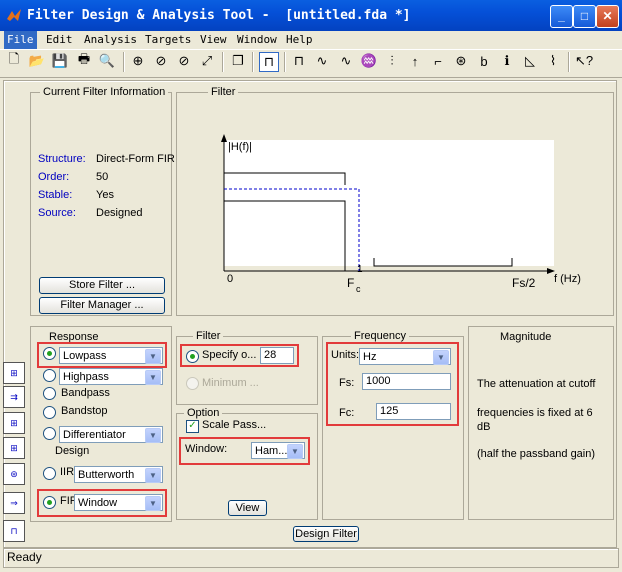 This screenshot has width=622, height=572. What do you see at coordinates (240, 147) in the screenshot?
I see `plot-ylabel: |H(f)|` at bounding box center [240, 147].